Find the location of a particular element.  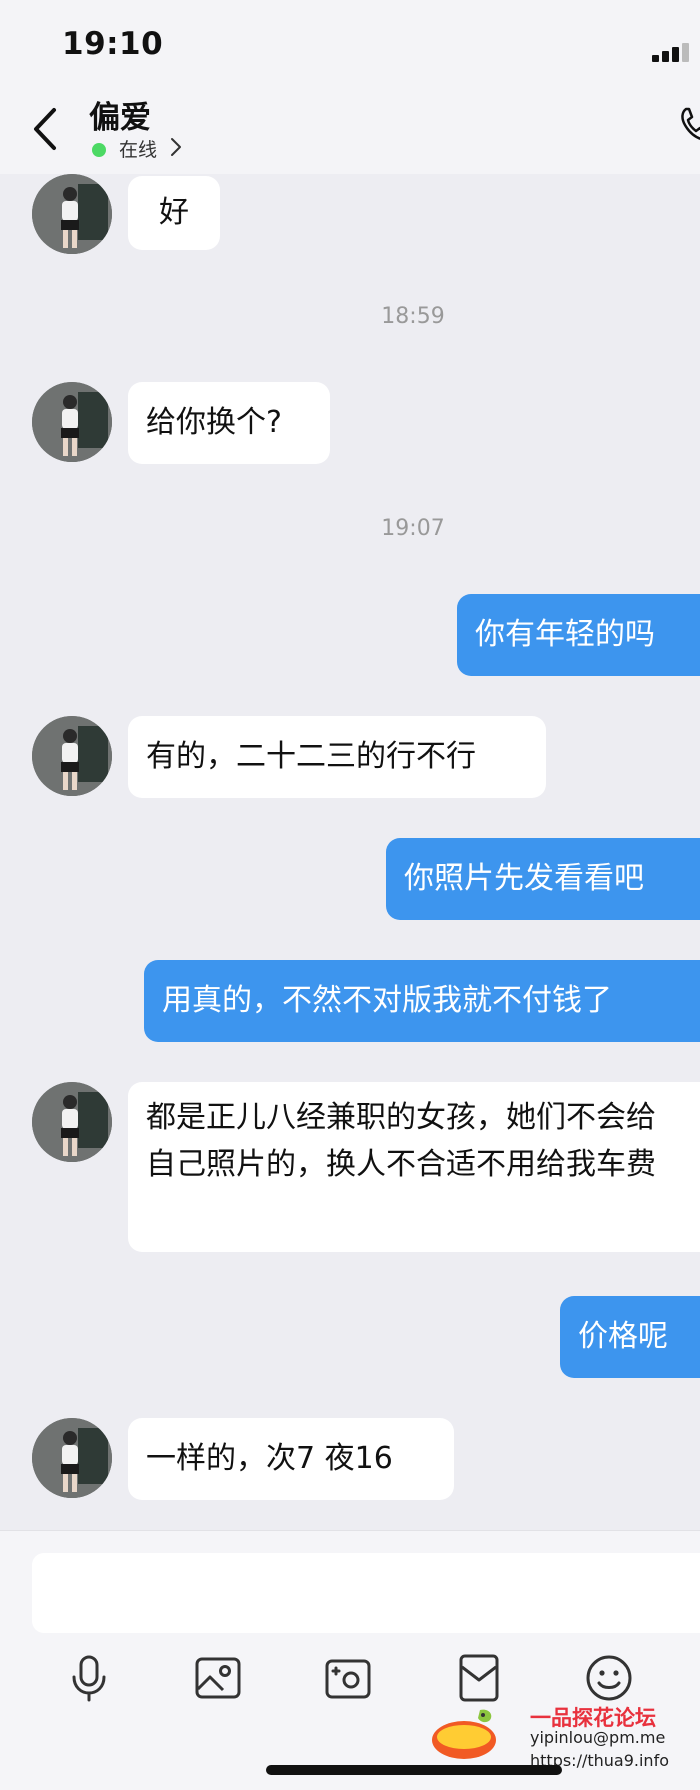

message-text: 给你换个? is located at coordinates (214, 422).